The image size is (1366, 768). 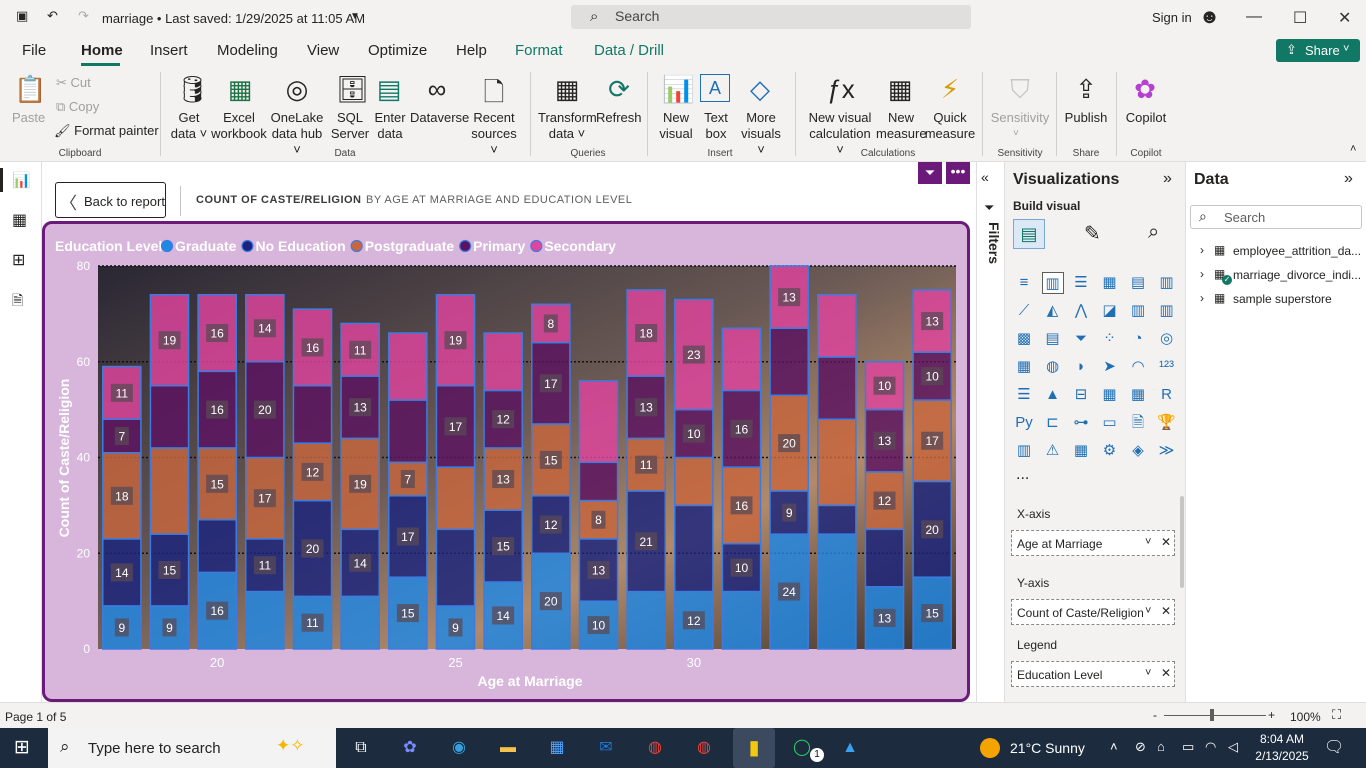 What do you see at coordinates (1138, 451) in the screenshot?
I see `visual-type-icon: ◈` at bounding box center [1138, 451].